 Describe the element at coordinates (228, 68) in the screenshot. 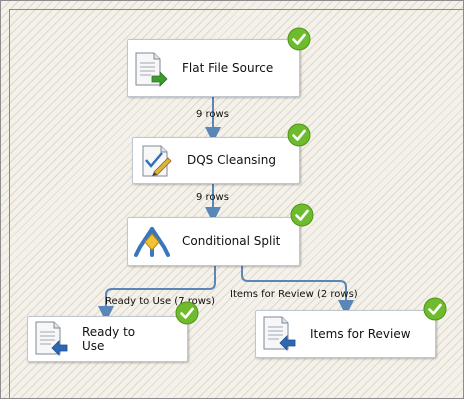

I see `flat-file-source-label: Flat File Source` at that location.